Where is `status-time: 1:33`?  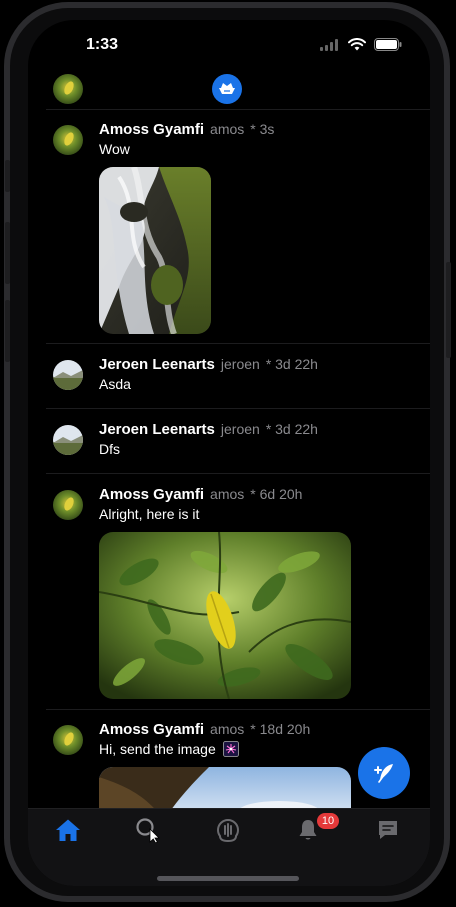 status-time: 1:33 is located at coordinates (102, 44).